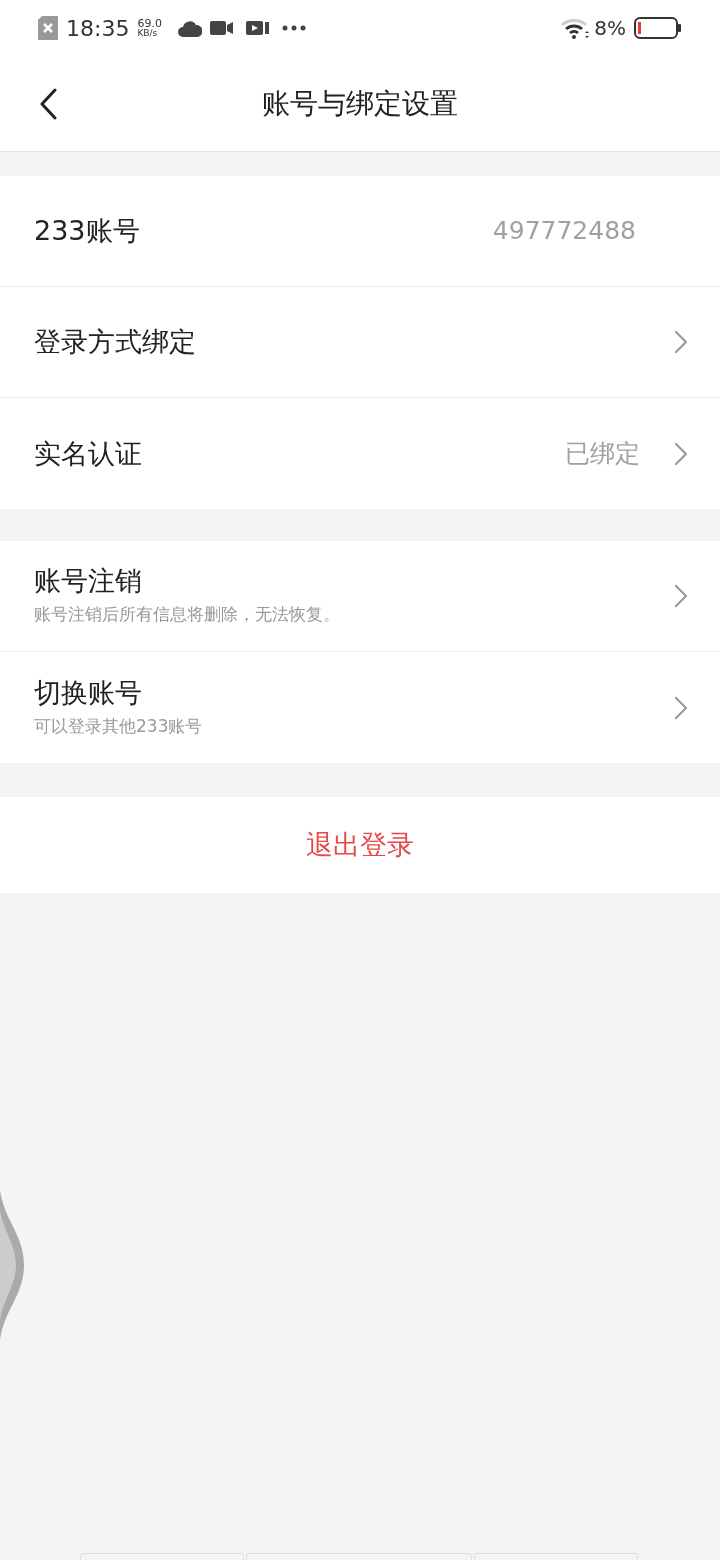 This screenshot has height=1560, width=720. Describe the element at coordinates (360, 342) in the screenshot. I see `settings-row: 登录方式绑定` at that location.